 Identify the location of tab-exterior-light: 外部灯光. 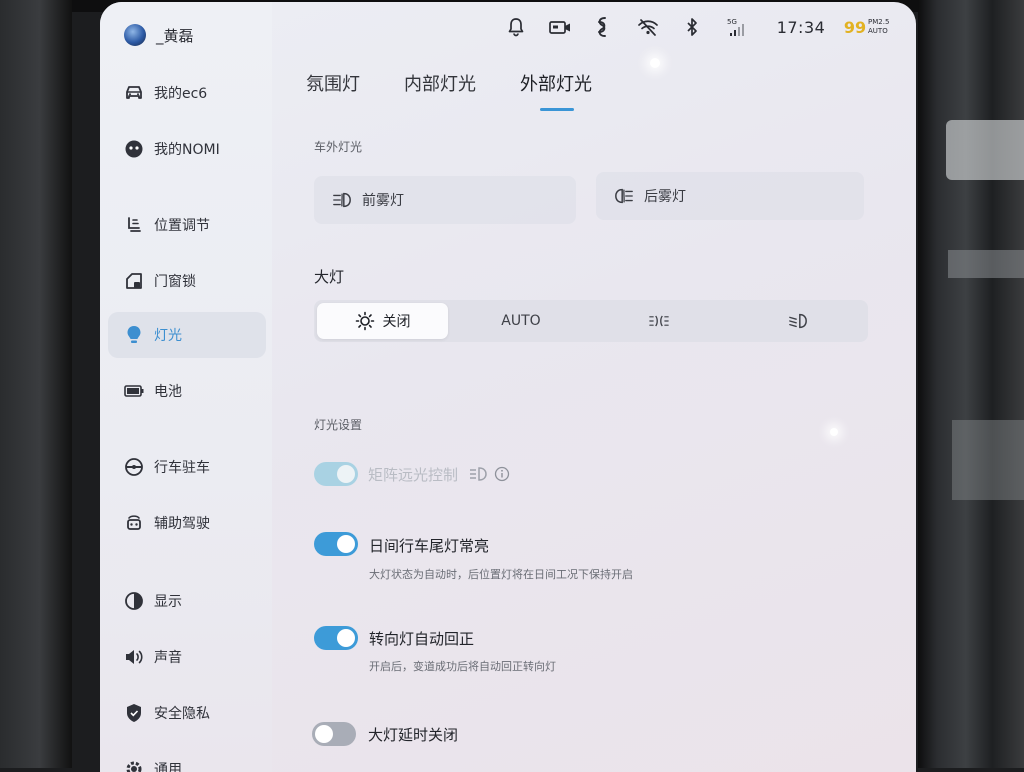
(556, 83).